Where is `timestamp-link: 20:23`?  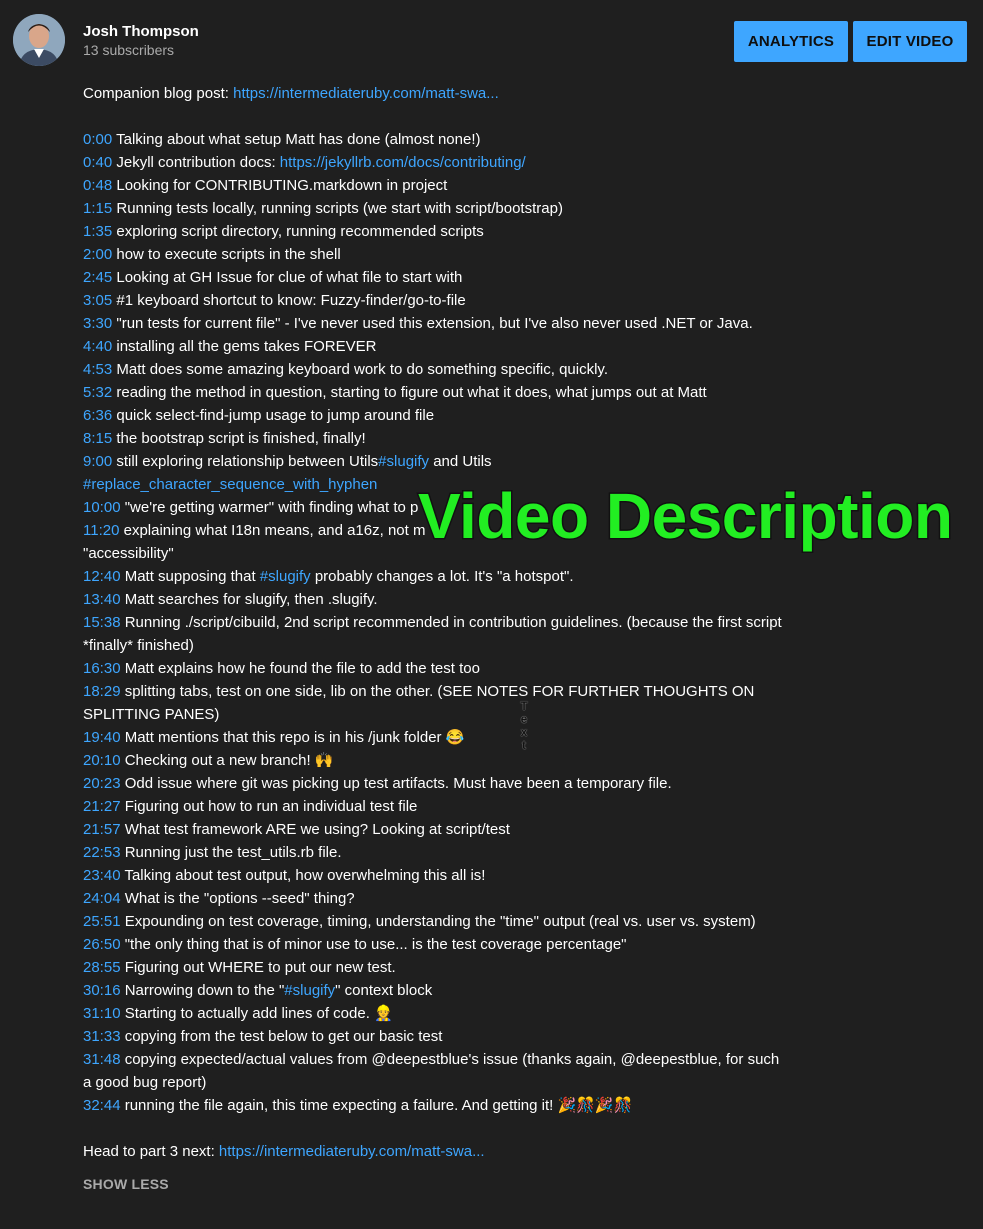 timestamp-link: 20:23 is located at coordinates (102, 783).